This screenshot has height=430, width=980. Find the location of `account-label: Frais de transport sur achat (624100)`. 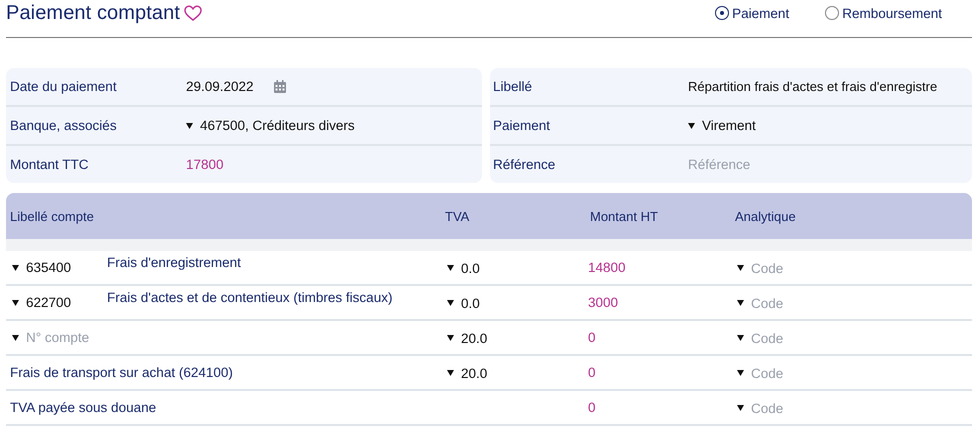

account-label: Frais de transport sur achat (624100) is located at coordinates (121, 372).